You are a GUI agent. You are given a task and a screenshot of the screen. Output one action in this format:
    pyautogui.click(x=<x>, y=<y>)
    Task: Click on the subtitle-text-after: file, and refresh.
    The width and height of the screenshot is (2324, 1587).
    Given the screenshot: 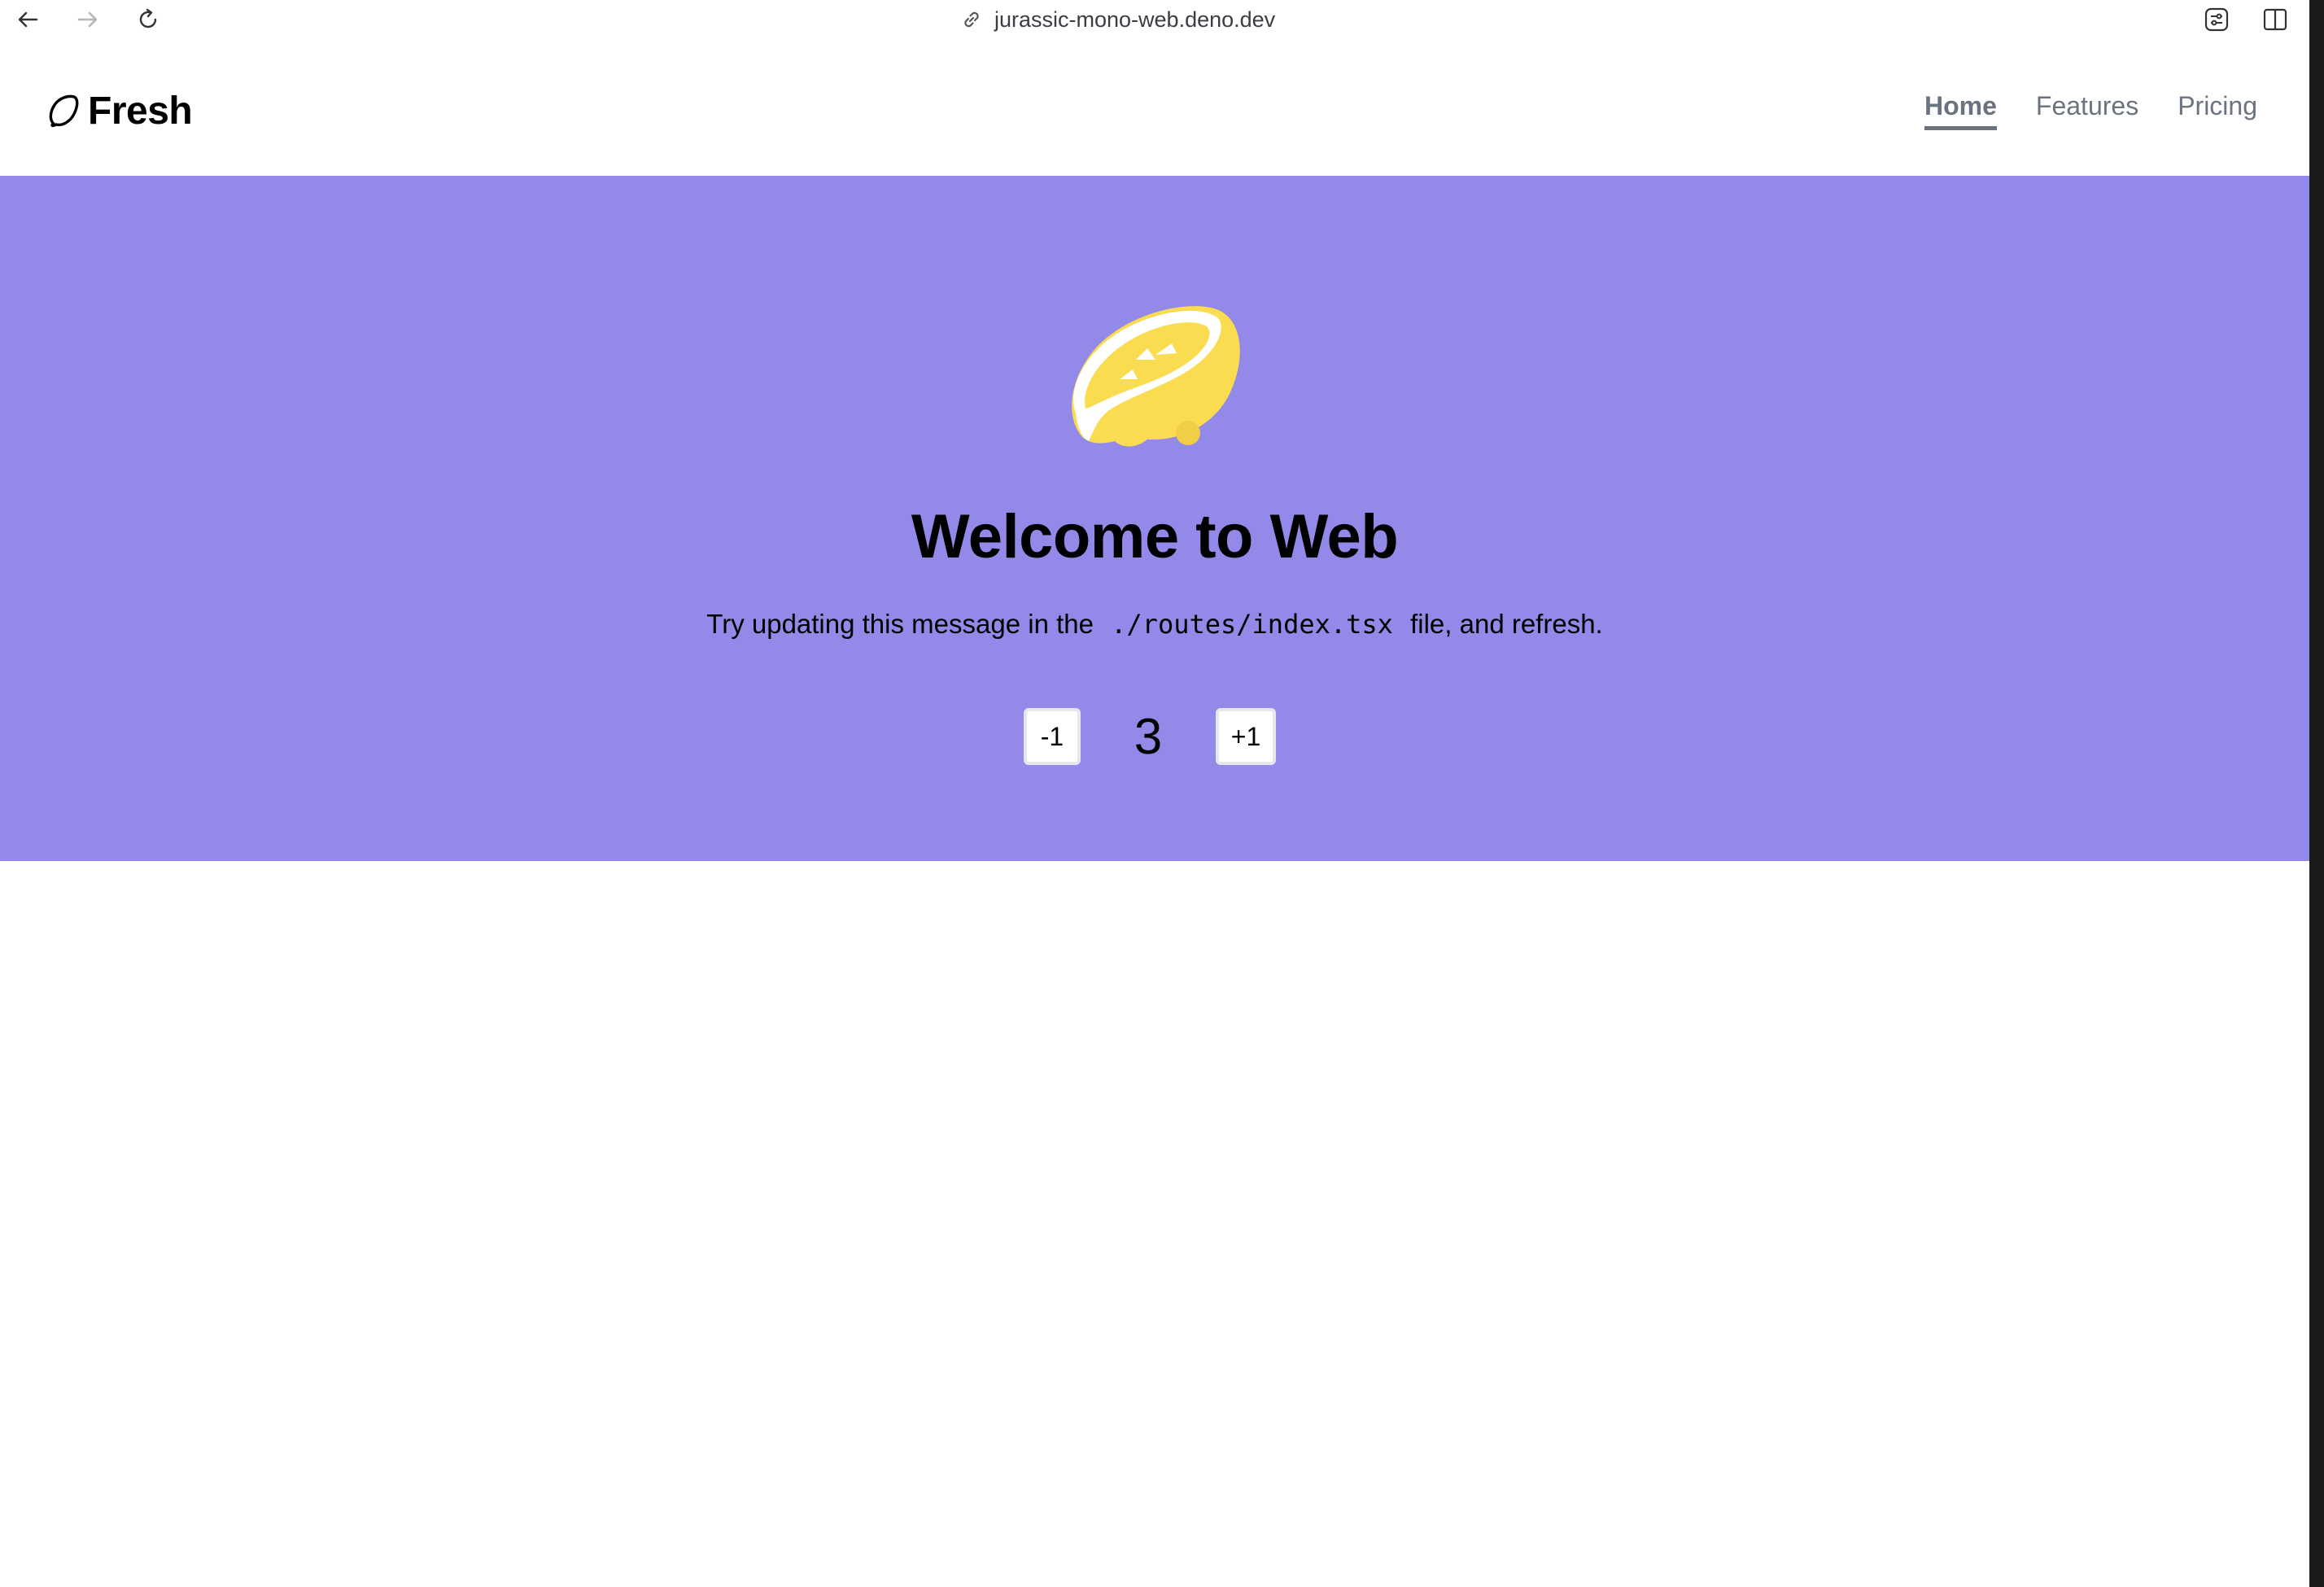 What is the action you would take?
    pyautogui.click(x=1506, y=624)
    